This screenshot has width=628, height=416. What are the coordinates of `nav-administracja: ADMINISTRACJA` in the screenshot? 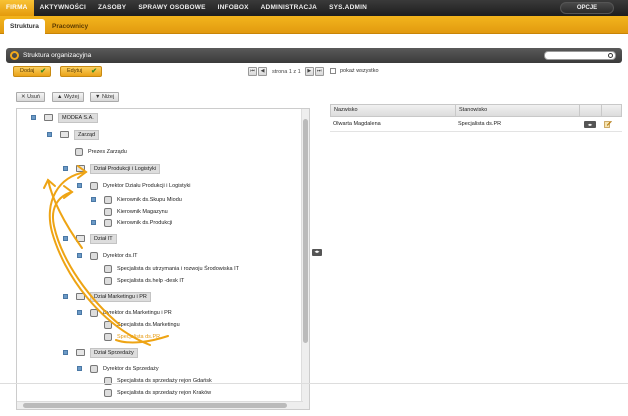 It's located at (289, 8).